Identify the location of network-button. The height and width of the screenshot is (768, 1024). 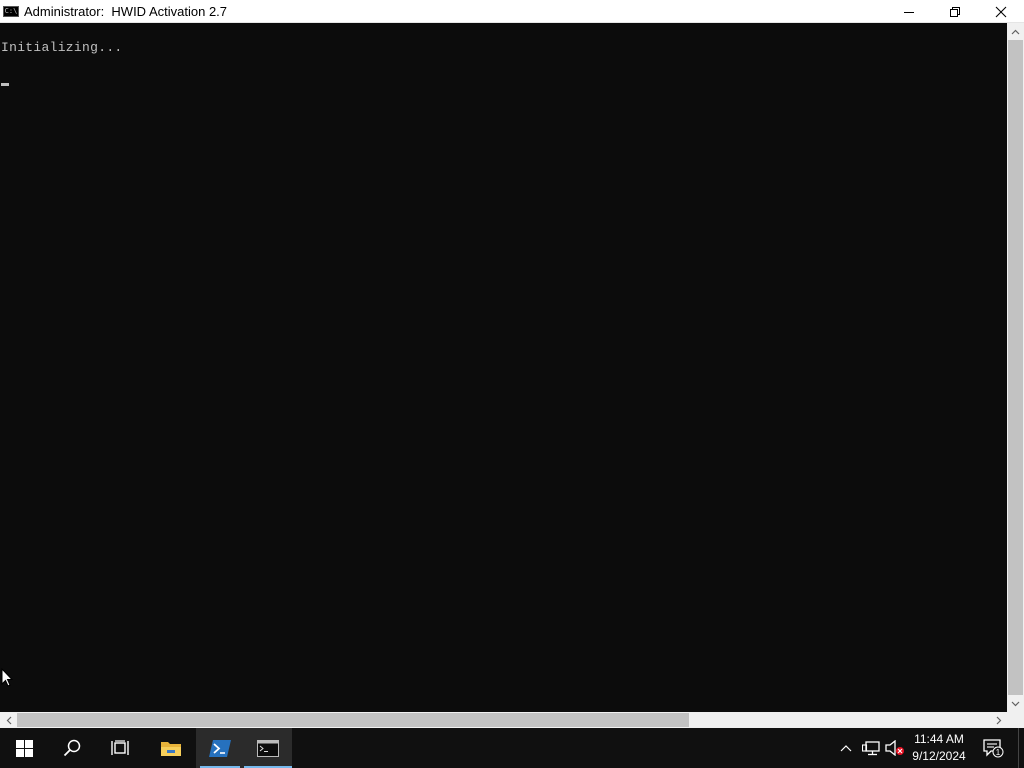
(871, 748).